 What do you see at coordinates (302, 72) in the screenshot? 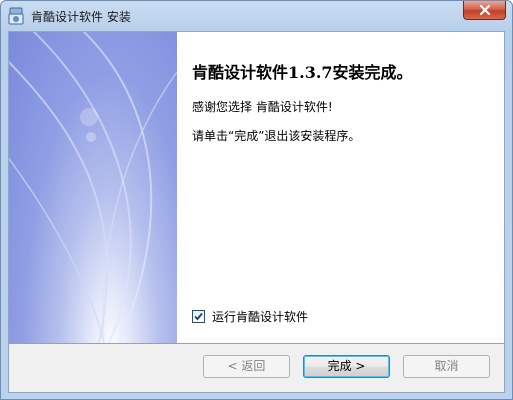
I see `page-title: 肯酷设计软件1.3.7安装完成。` at bounding box center [302, 72].